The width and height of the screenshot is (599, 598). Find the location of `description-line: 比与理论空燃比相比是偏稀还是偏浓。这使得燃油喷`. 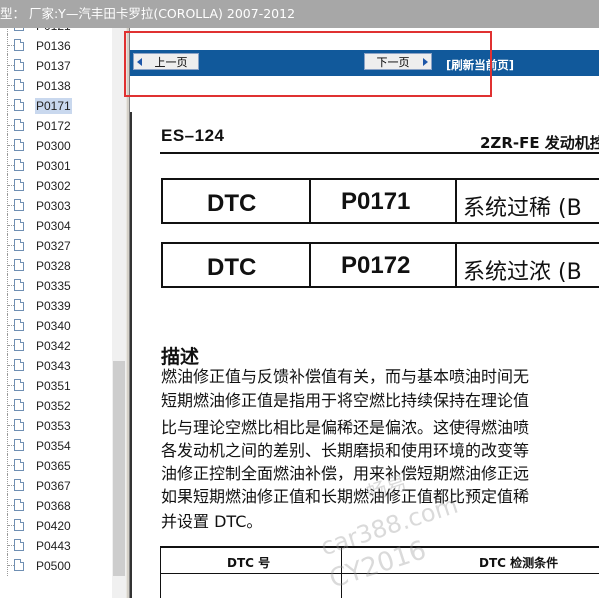

description-line: 比与理论空燃比相比是偏稀还是偏浓。这使得燃油喷 is located at coordinates (345, 427).